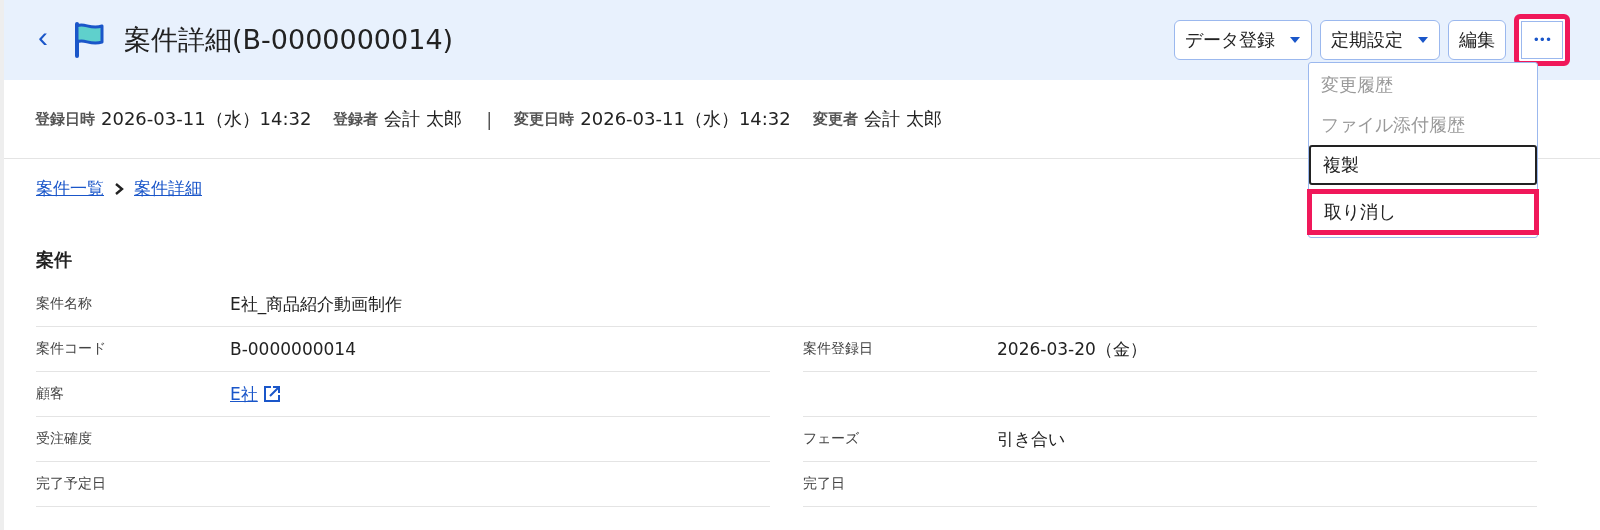 The height and width of the screenshot is (530, 1600). I want to click on field-label: 顧客, so click(50, 394).